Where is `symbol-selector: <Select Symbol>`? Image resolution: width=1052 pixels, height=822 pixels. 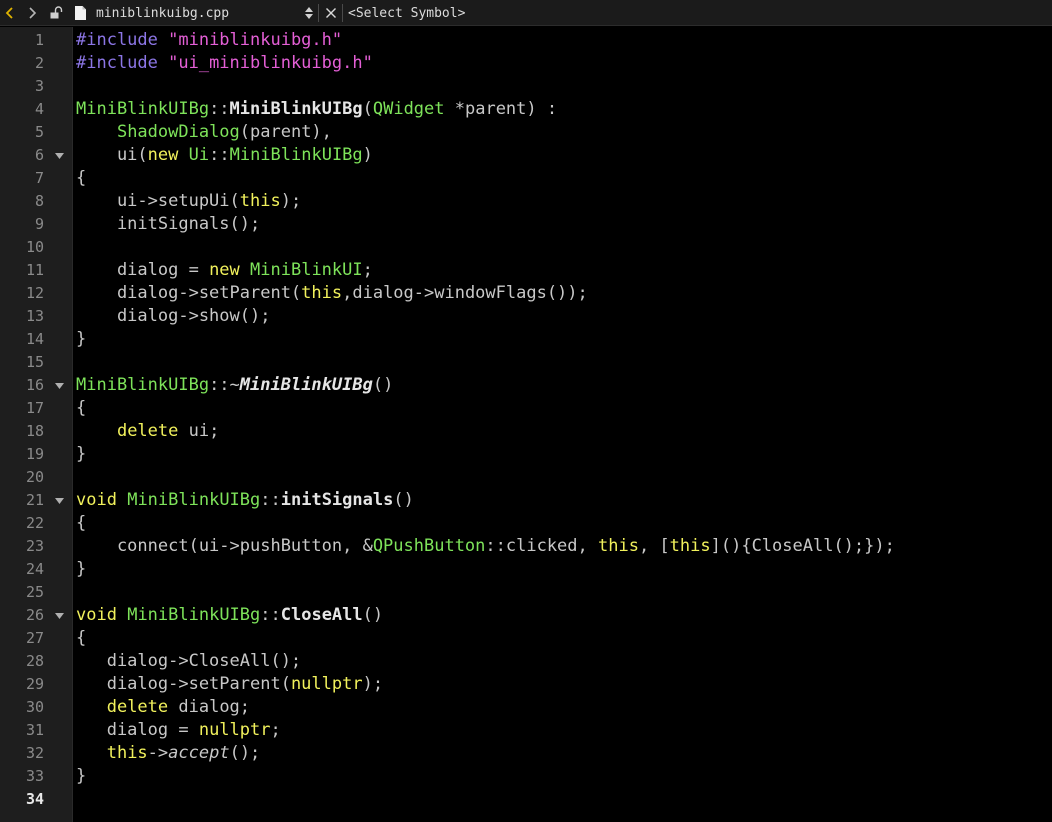 symbol-selector: <Select Symbol> is located at coordinates (406, 13).